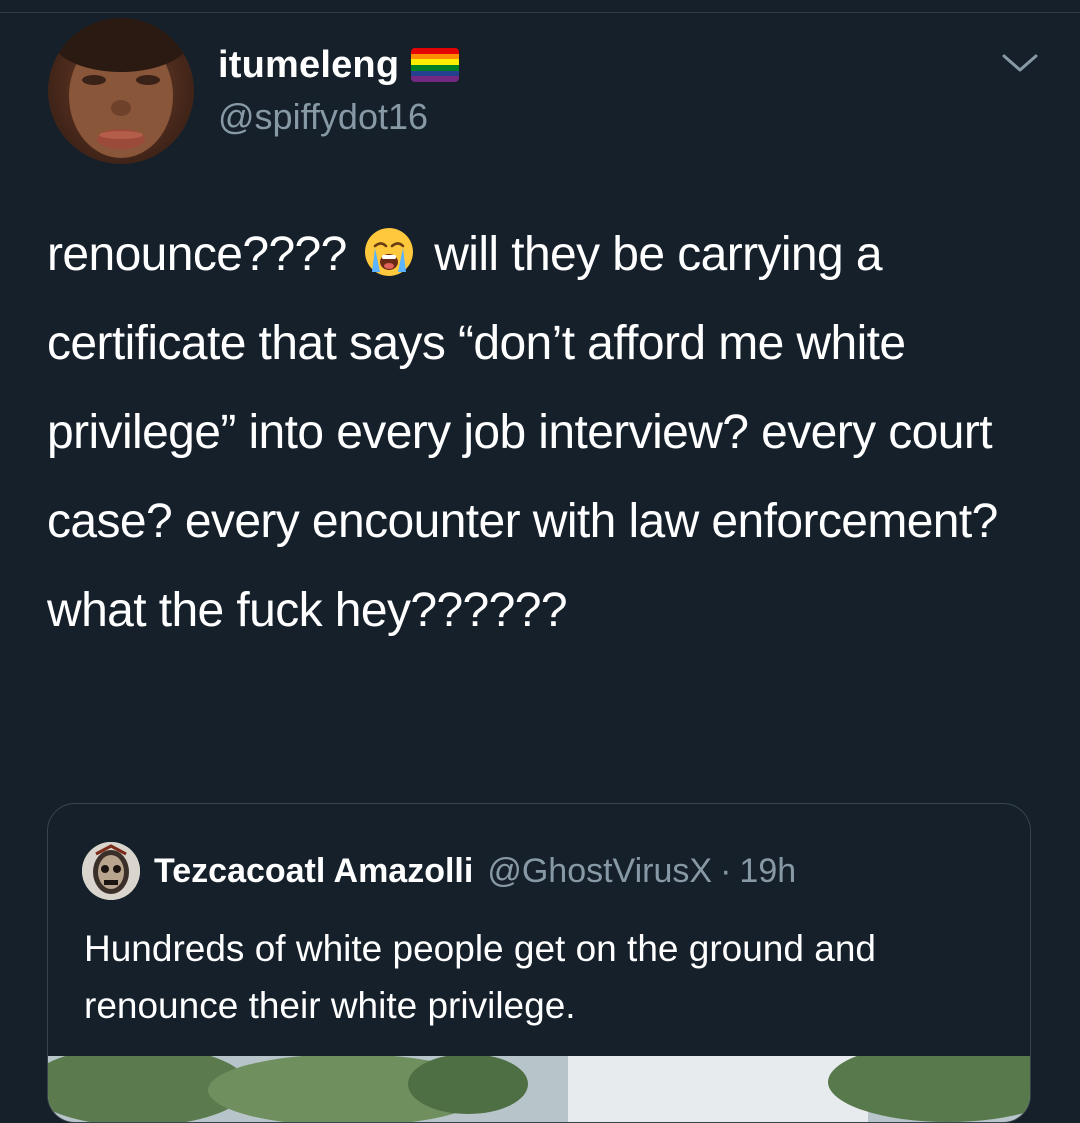 This screenshot has height=1123, width=1080. Describe the element at coordinates (308, 65) in the screenshot. I see `author-display-name: itumeleng` at that location.